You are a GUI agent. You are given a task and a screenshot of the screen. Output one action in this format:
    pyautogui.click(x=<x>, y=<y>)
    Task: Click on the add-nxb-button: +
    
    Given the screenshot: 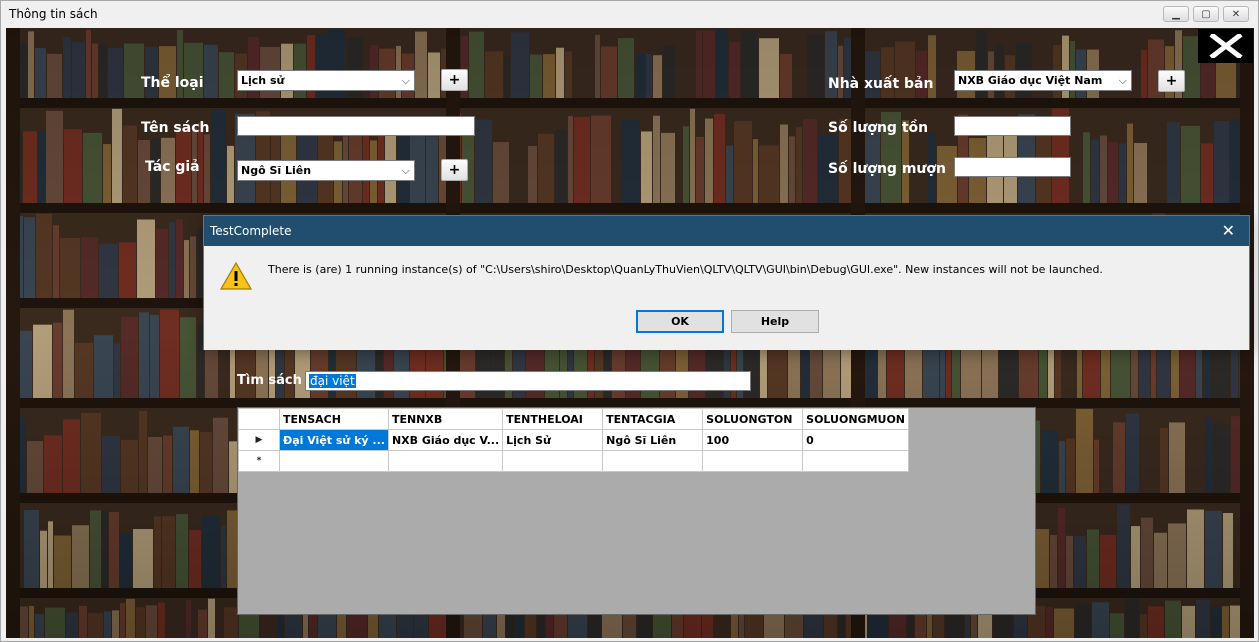 What is the action you would take?
    pyautogui.click(x=1171, y=81)
    